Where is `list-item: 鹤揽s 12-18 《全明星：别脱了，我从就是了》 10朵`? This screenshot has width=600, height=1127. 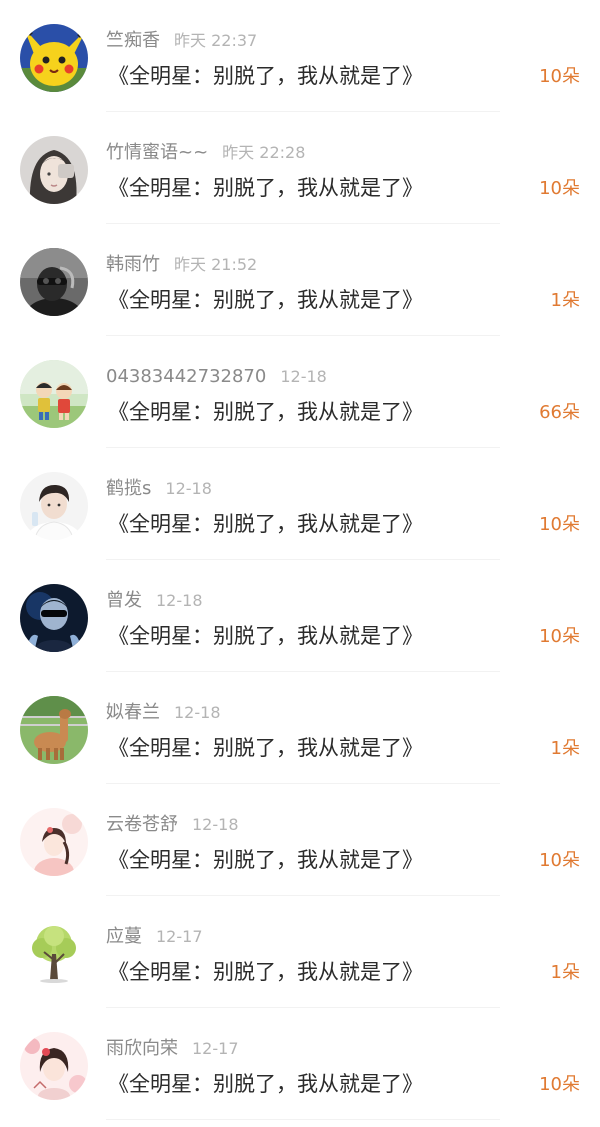
list-item: 鹤揽s 12-18 《全明星：别脱了，我从就是了》 10朵 is located at coordinates (300, 504).